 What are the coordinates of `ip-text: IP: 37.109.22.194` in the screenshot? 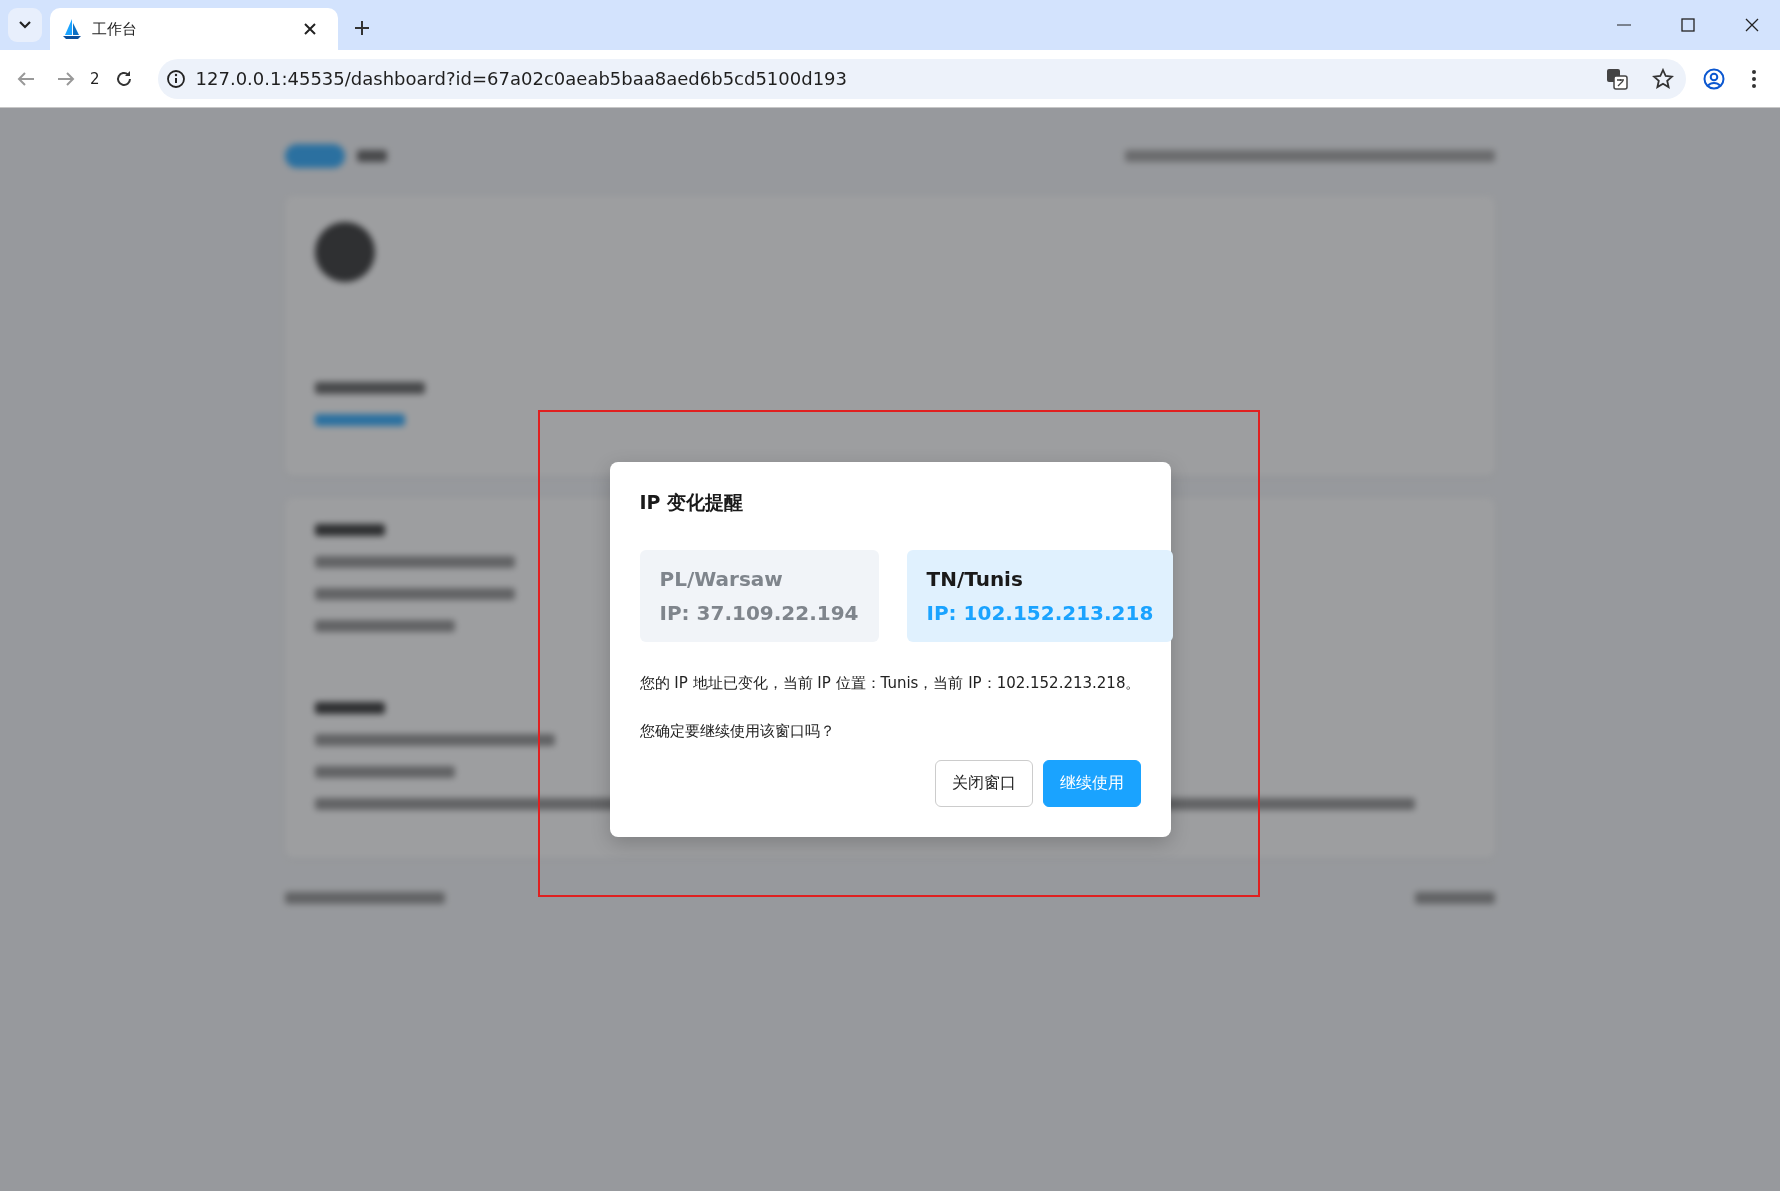 It's located at (759, 613).